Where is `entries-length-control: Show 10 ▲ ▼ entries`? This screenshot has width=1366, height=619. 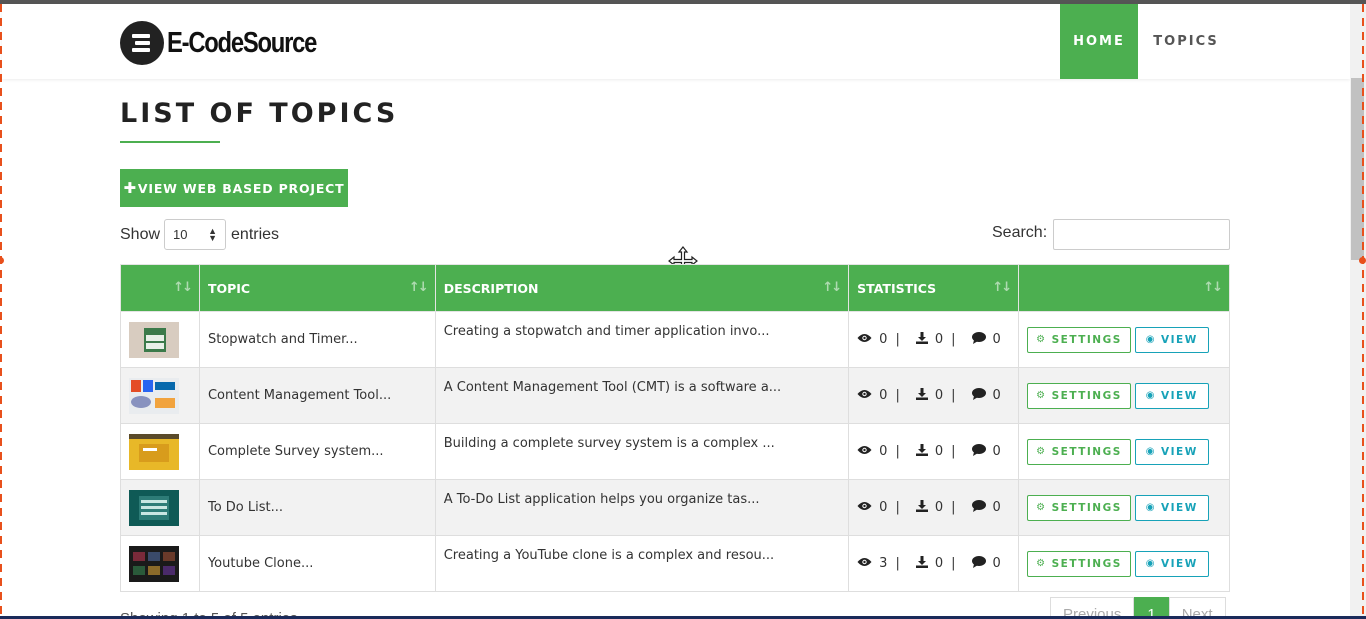 entries-length-control: Show 10 ▲ ▼ entries is located at coordinates (199, 234).